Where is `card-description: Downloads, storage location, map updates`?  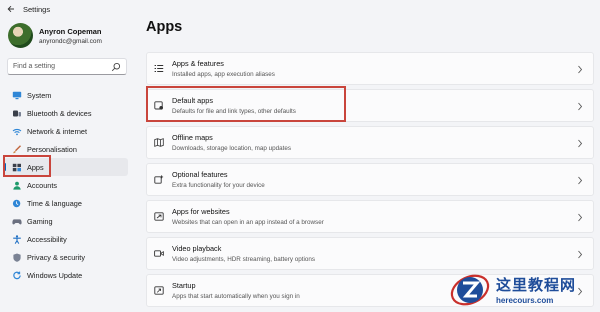 card-description: Downloads, storage location, map updates is located at coordinates (232, 148).